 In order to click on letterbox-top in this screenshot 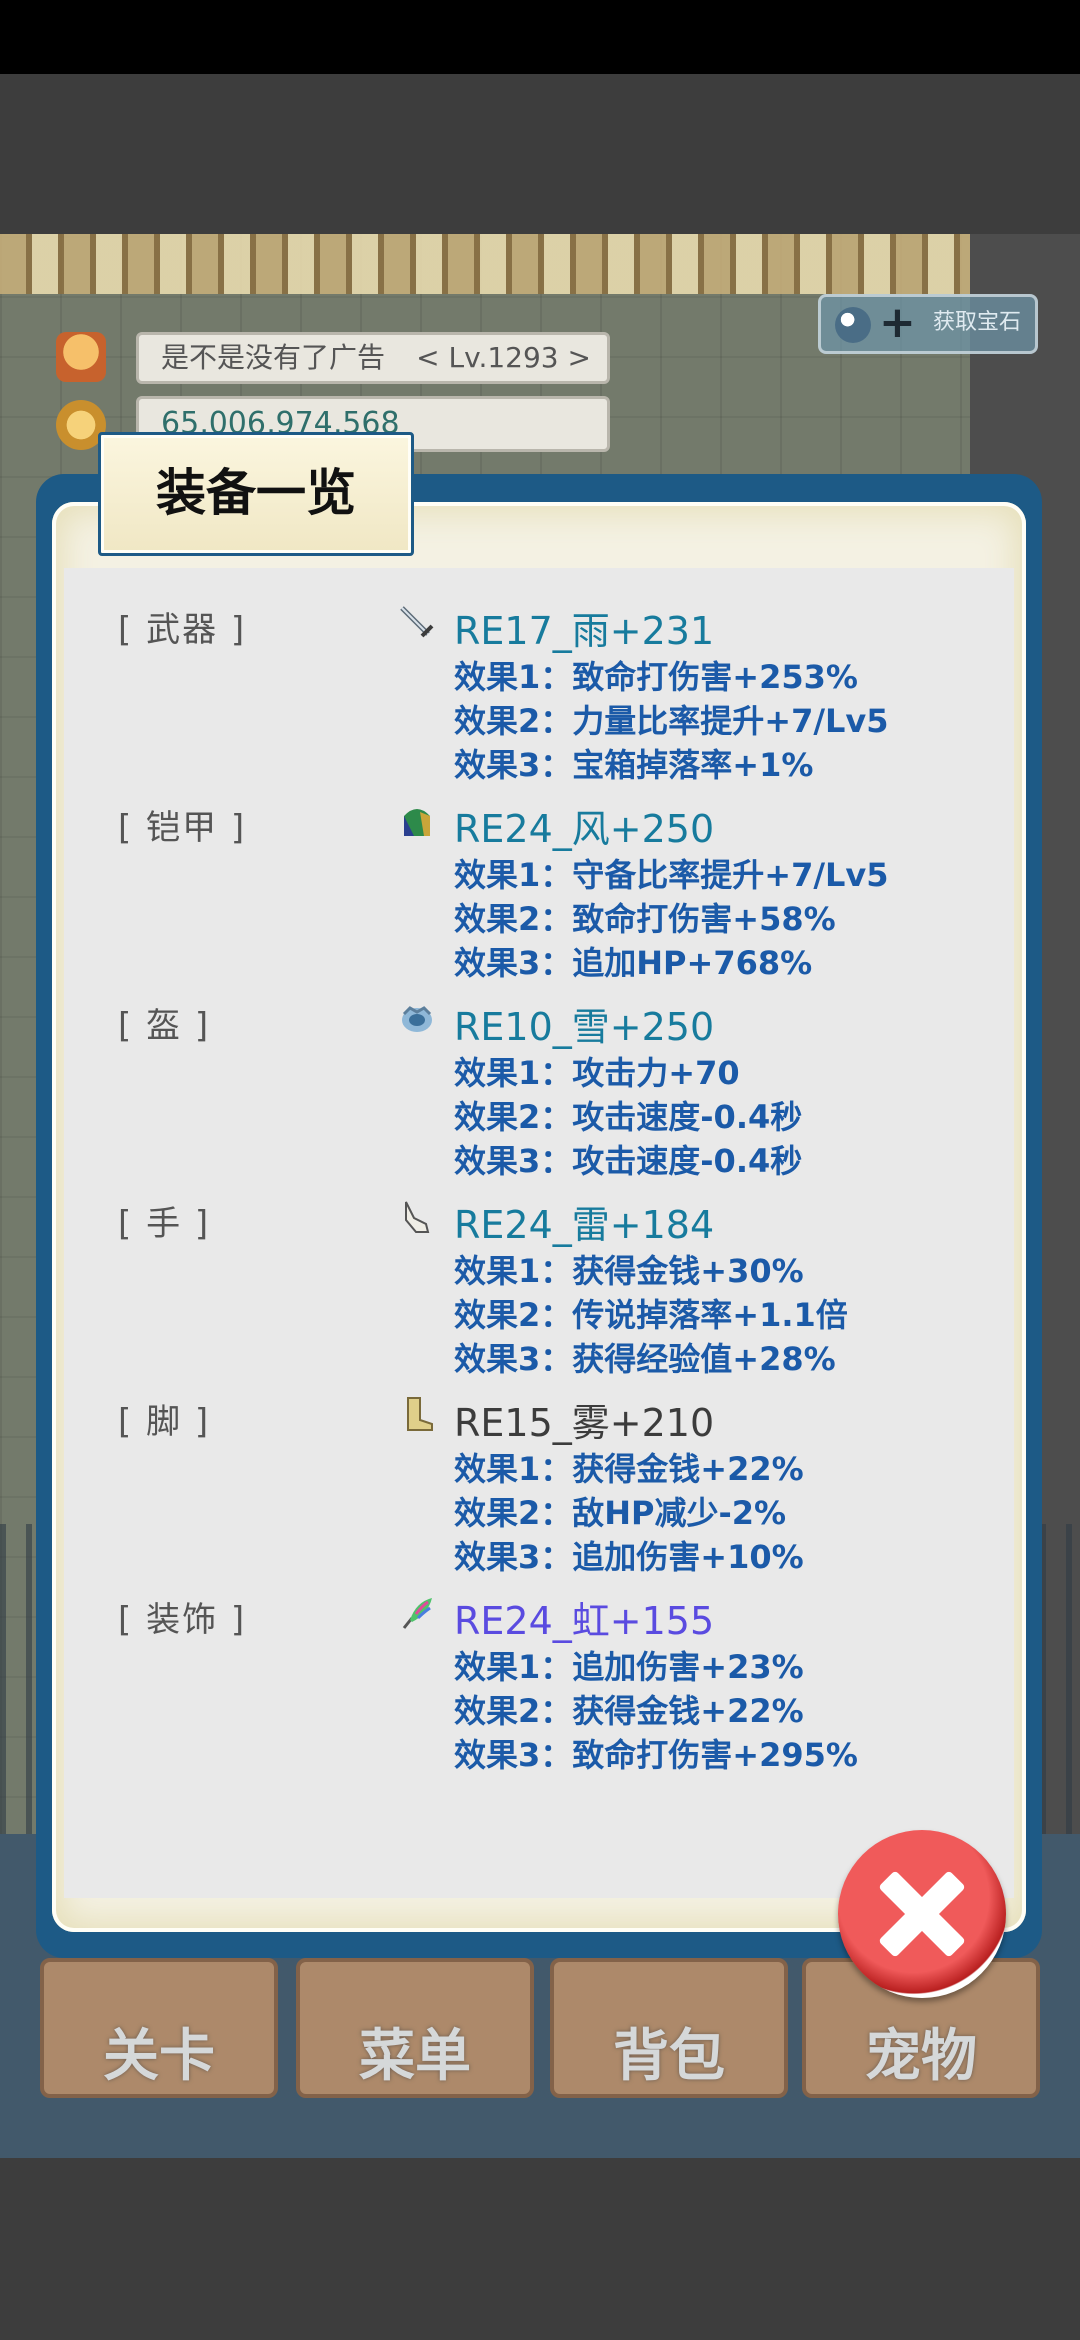, I will do `click(540, 154)`.